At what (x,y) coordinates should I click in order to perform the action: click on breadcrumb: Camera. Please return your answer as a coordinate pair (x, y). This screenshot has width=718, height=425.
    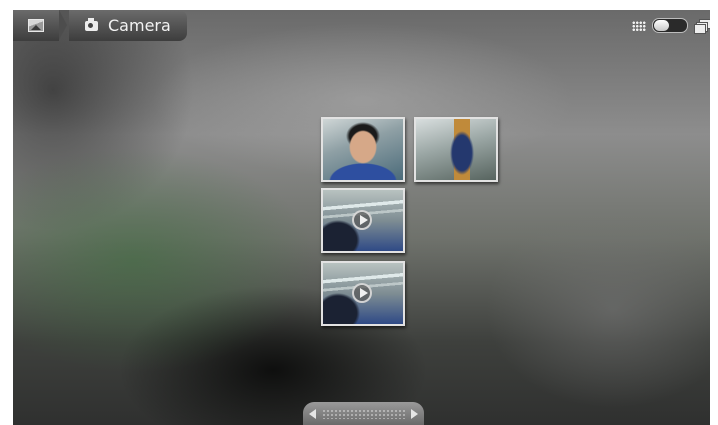
    Looking at the image, I should click on (100, 25).